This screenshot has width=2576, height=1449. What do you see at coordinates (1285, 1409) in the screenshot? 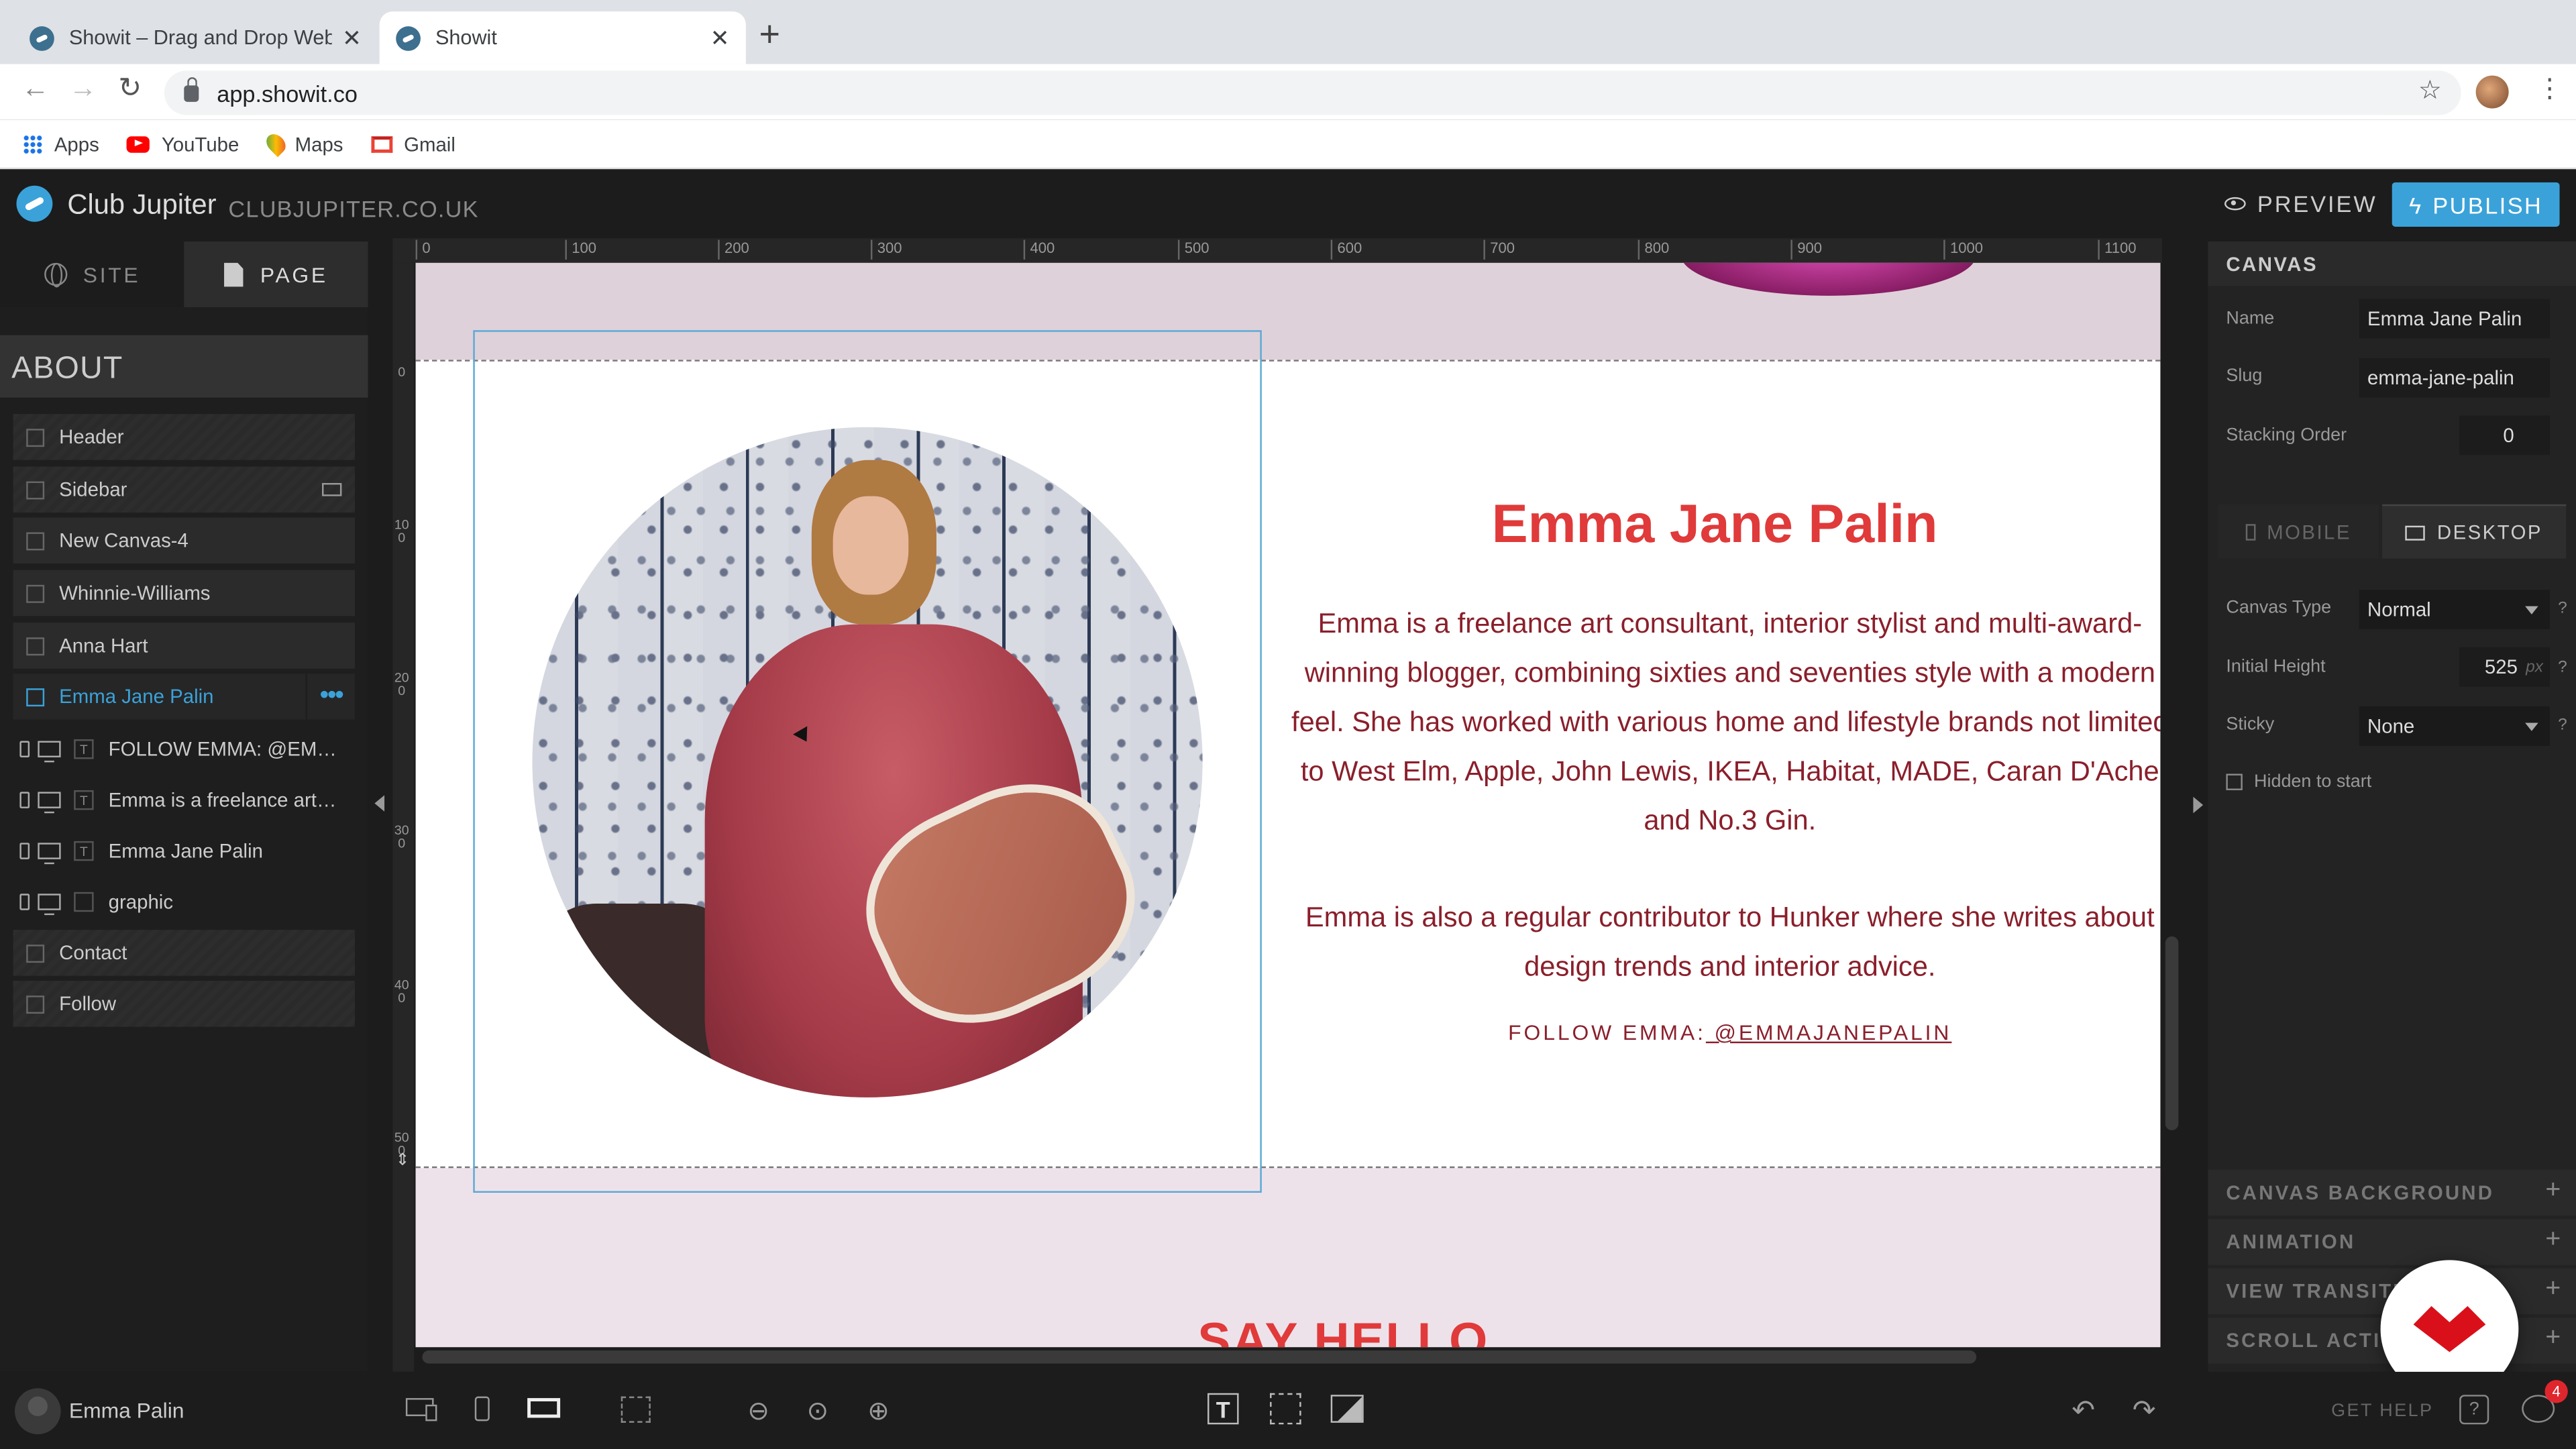
I see `add-shape-icon` at bounding box center [1285, 1409].